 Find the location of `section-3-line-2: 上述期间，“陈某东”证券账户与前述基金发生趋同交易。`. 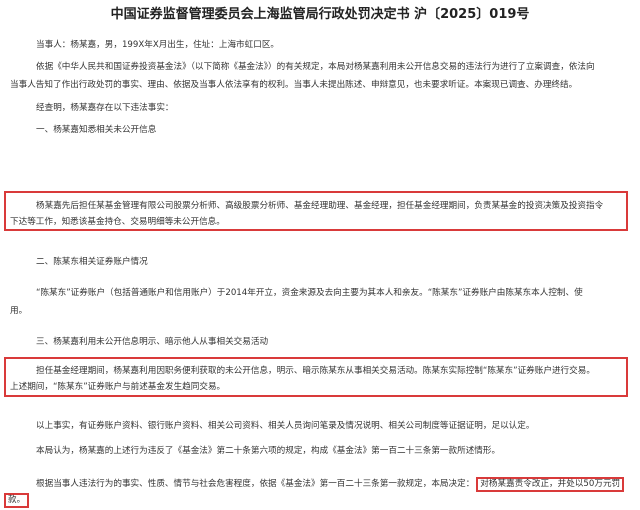

section-3-line-2: 上述期间，“陈某东”证券账户与前述基金发生趋同交易。 is located at coordinates (118, 387).